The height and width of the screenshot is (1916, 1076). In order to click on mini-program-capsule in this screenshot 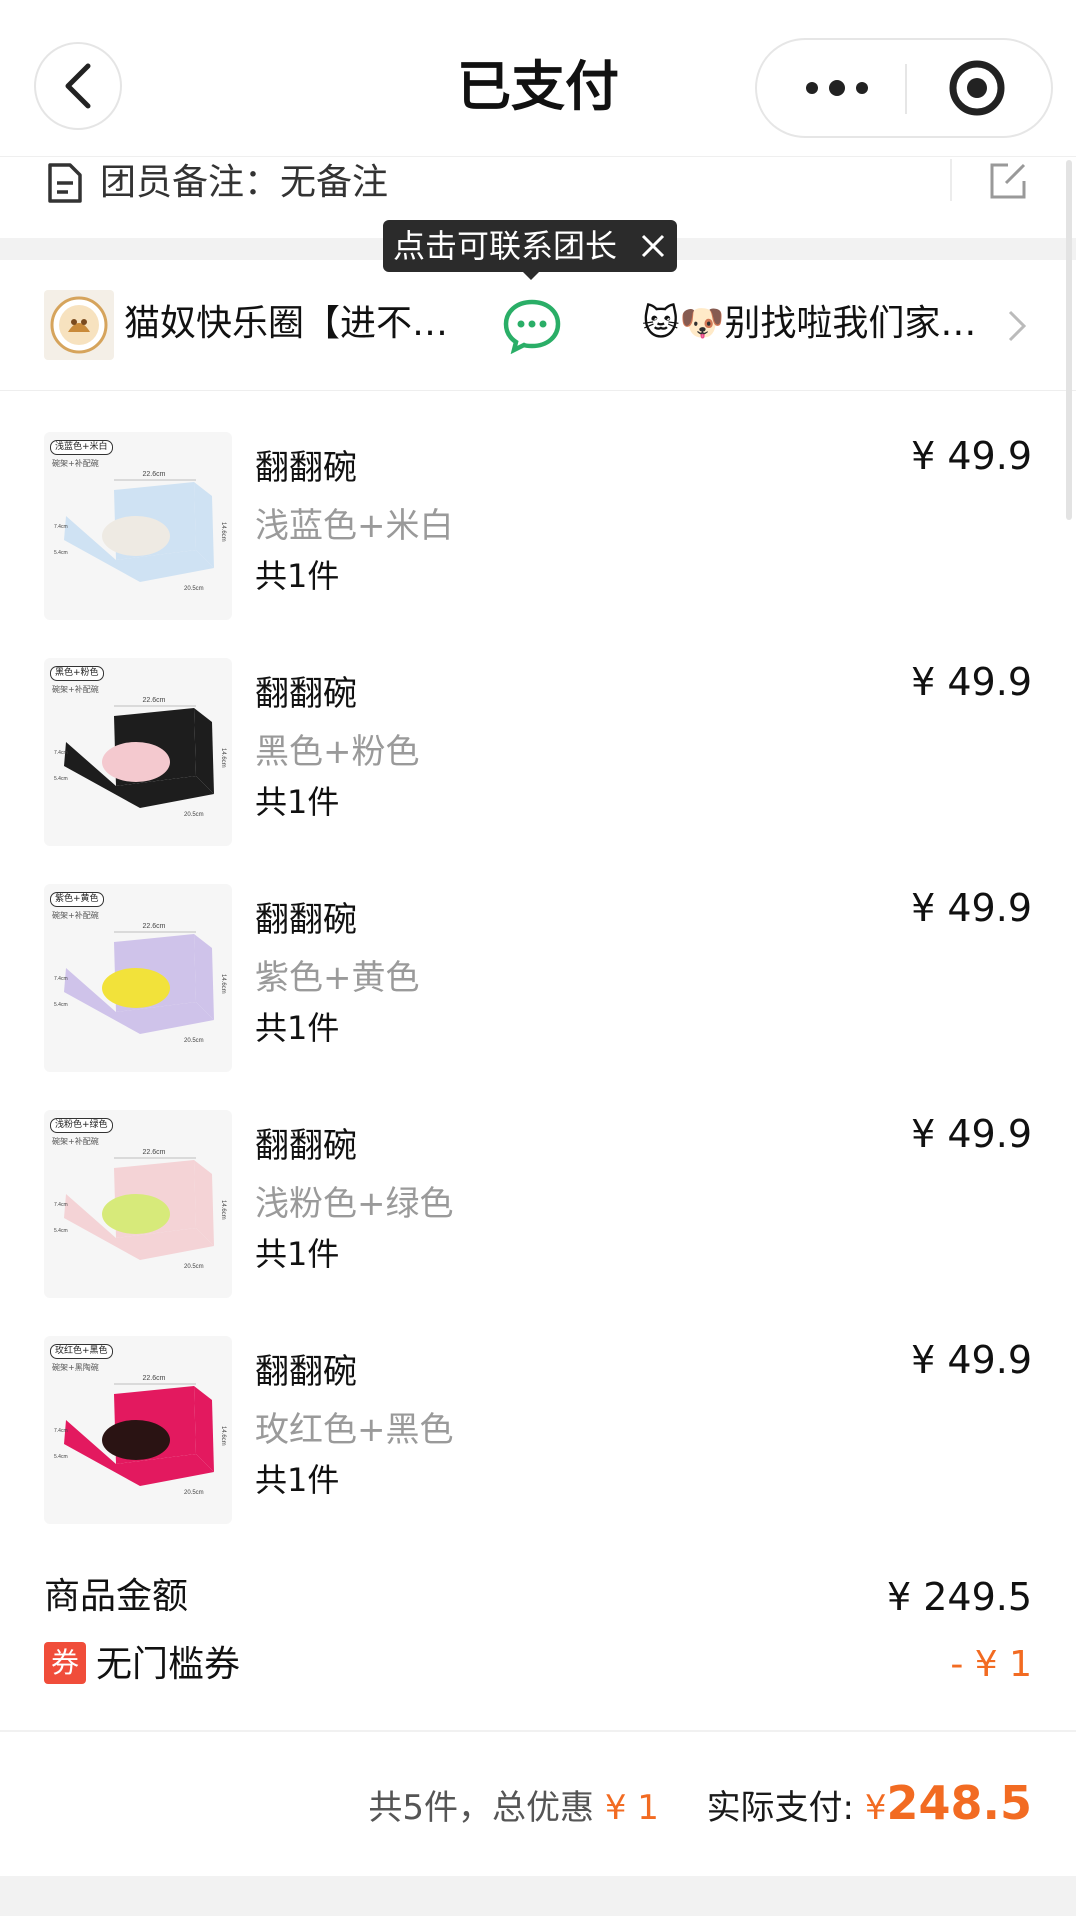, I will do `click(904, 88)`.